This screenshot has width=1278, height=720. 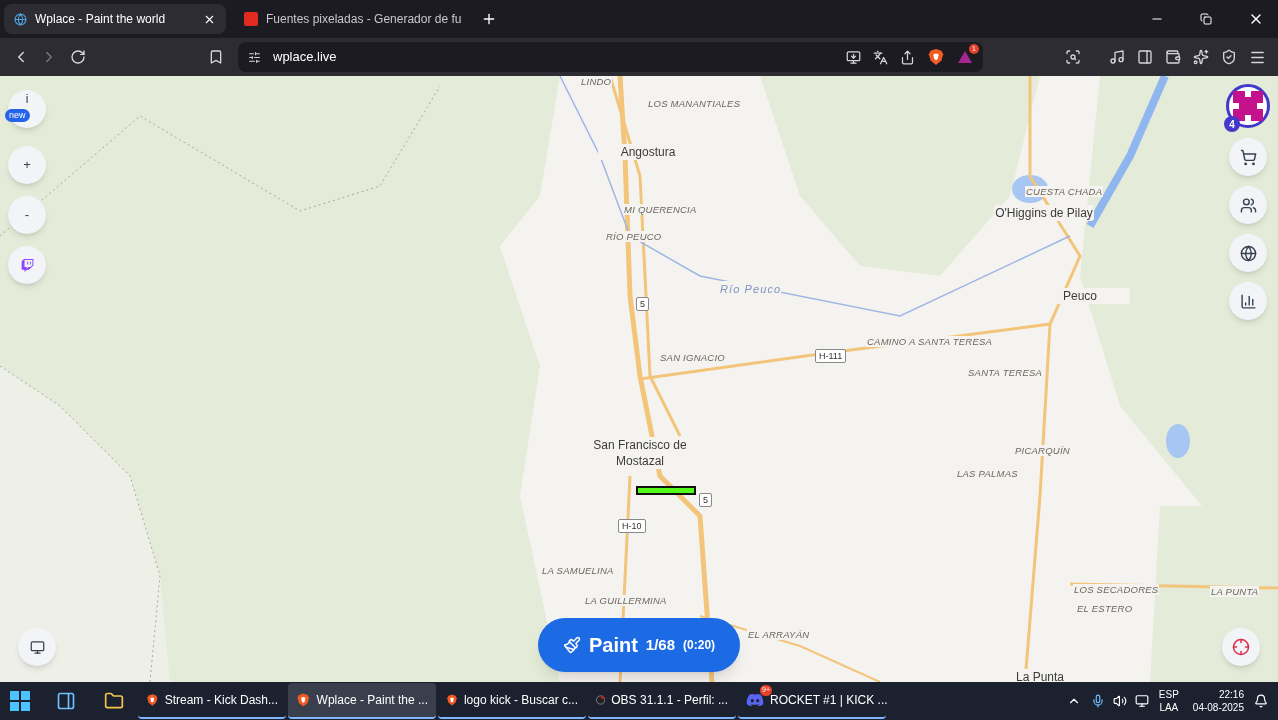 I want to click on bookmark-icon, so click(x=216, y=57).